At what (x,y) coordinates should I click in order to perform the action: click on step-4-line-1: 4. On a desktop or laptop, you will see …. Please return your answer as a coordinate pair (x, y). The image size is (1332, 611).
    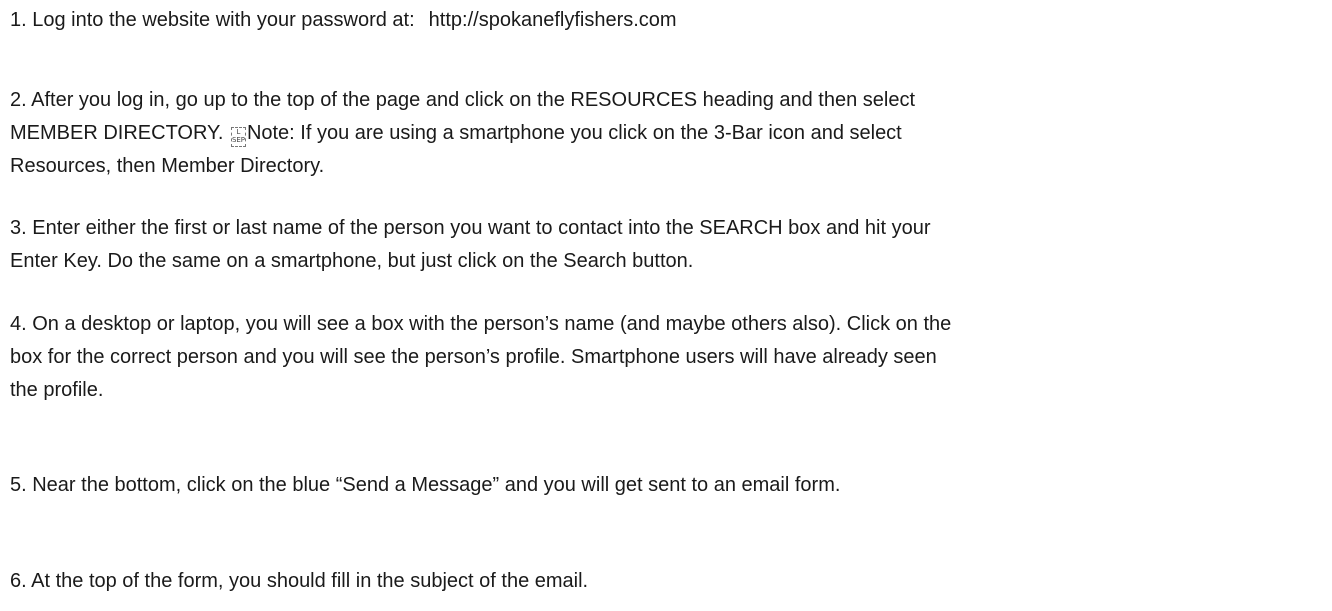
    Looking at the image, I should click on (481, 324).